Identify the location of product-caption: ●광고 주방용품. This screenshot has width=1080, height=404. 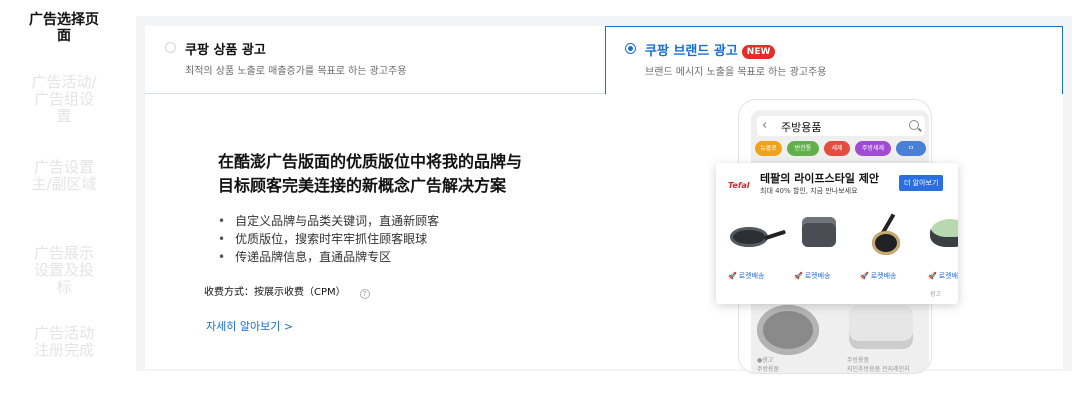
(768, 364).